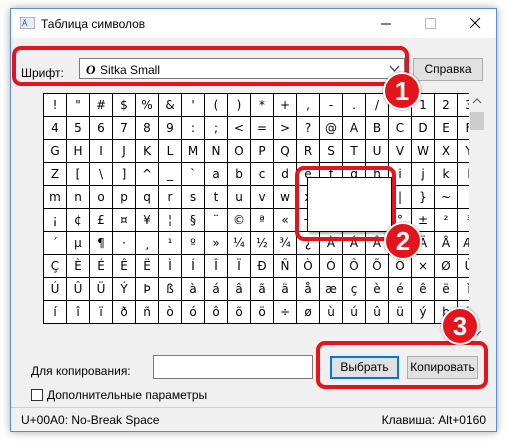  I want to click on char-cell: G, so click(55, 151).